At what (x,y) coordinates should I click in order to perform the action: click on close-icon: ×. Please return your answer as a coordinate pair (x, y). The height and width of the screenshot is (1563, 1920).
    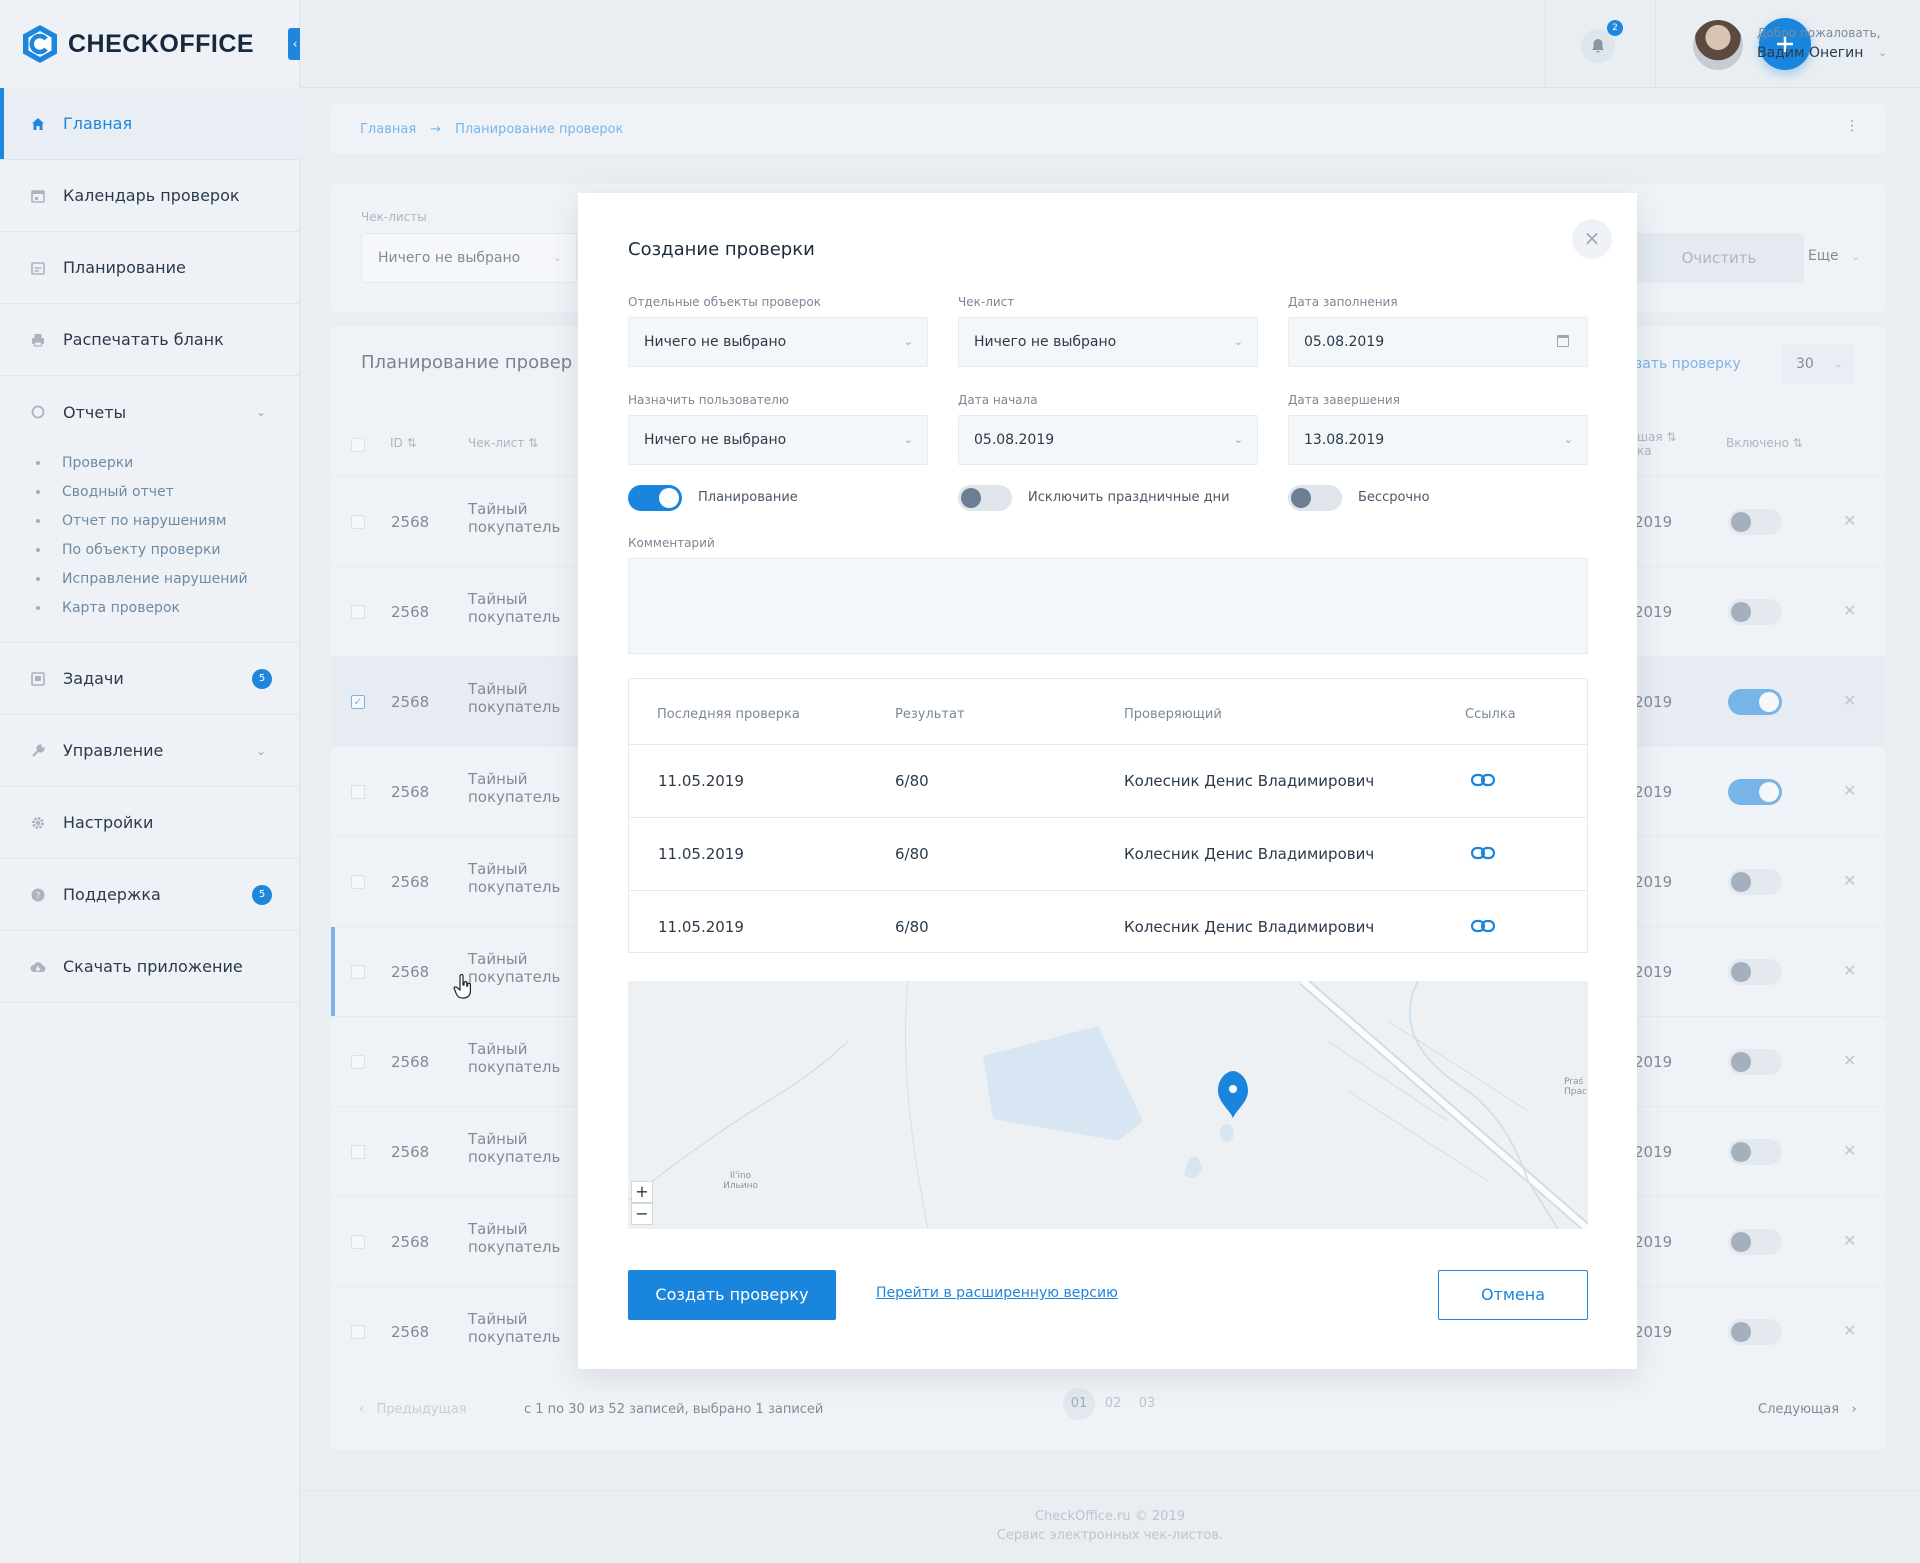
    Looking at the image, I should click on (1592, 239).